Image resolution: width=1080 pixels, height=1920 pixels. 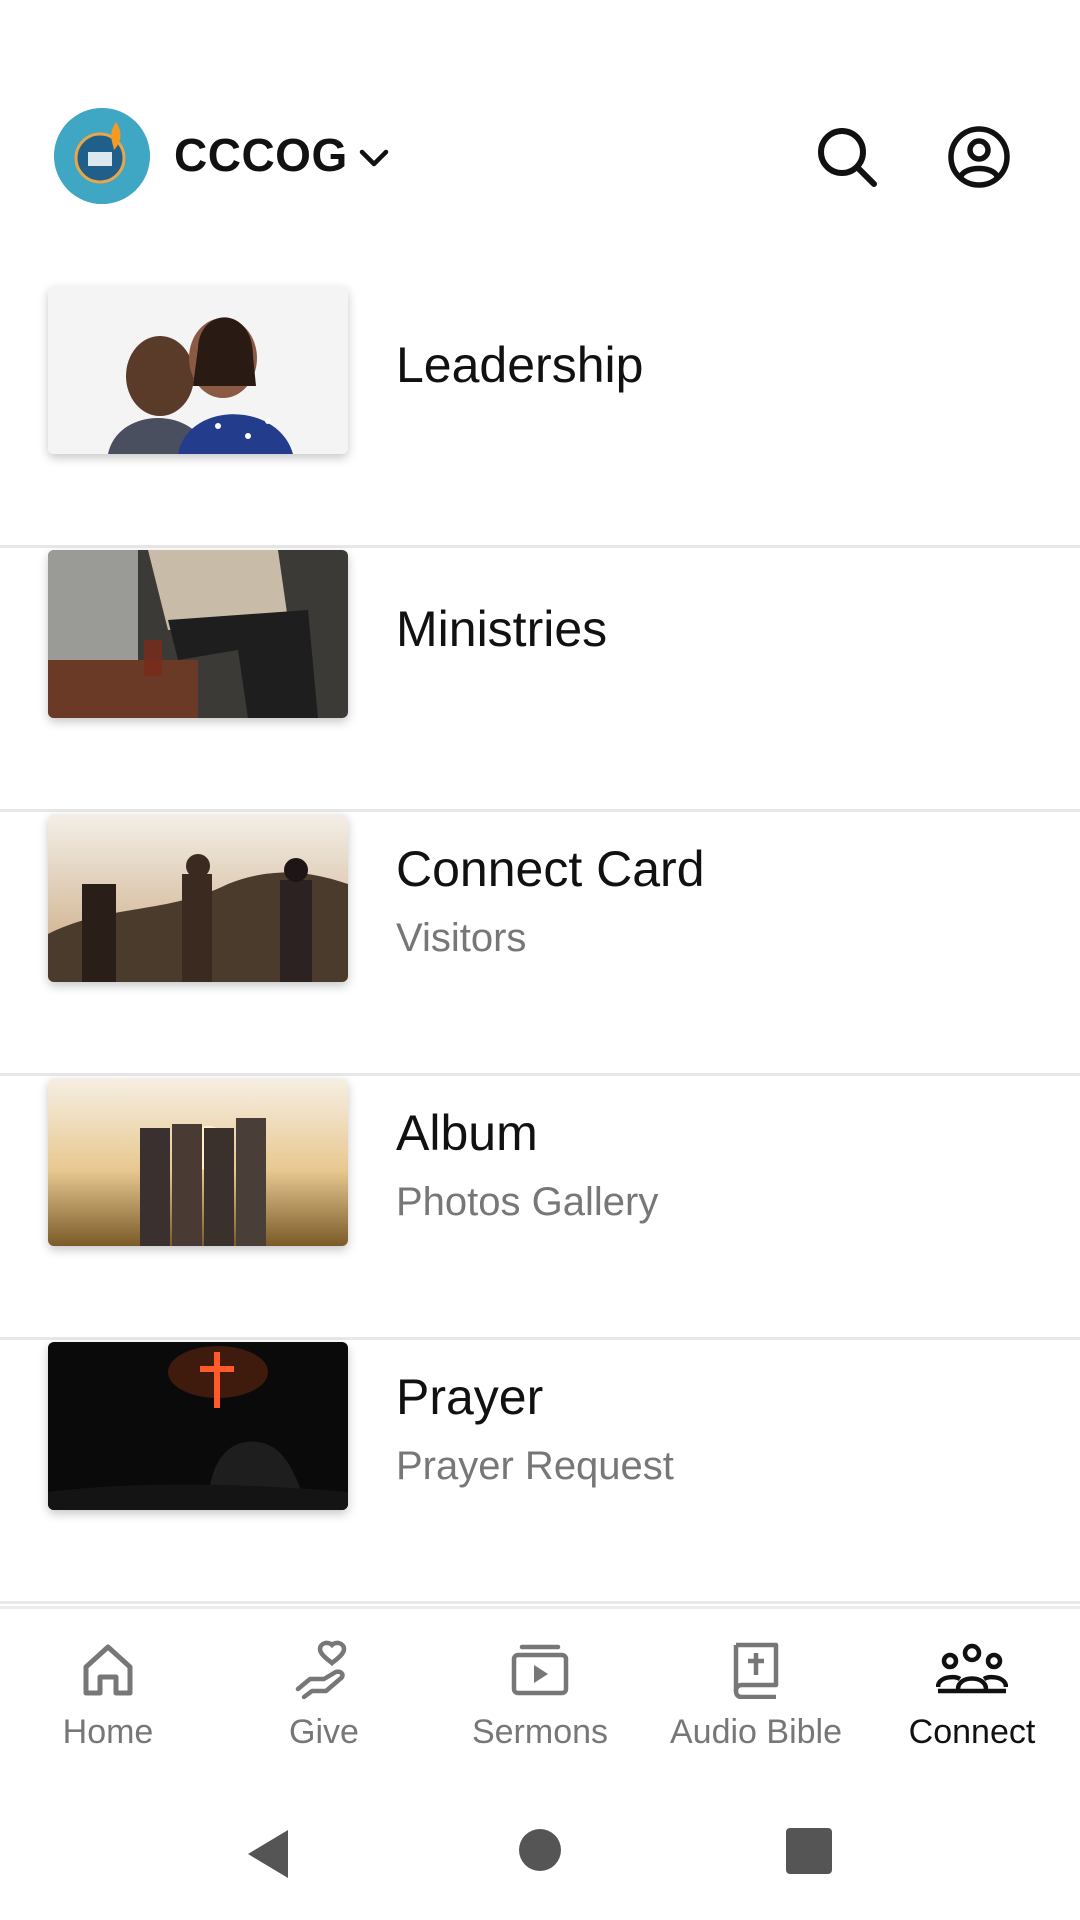 I want to click on list-item-title: Prayer, so click(x=470, y=1397).